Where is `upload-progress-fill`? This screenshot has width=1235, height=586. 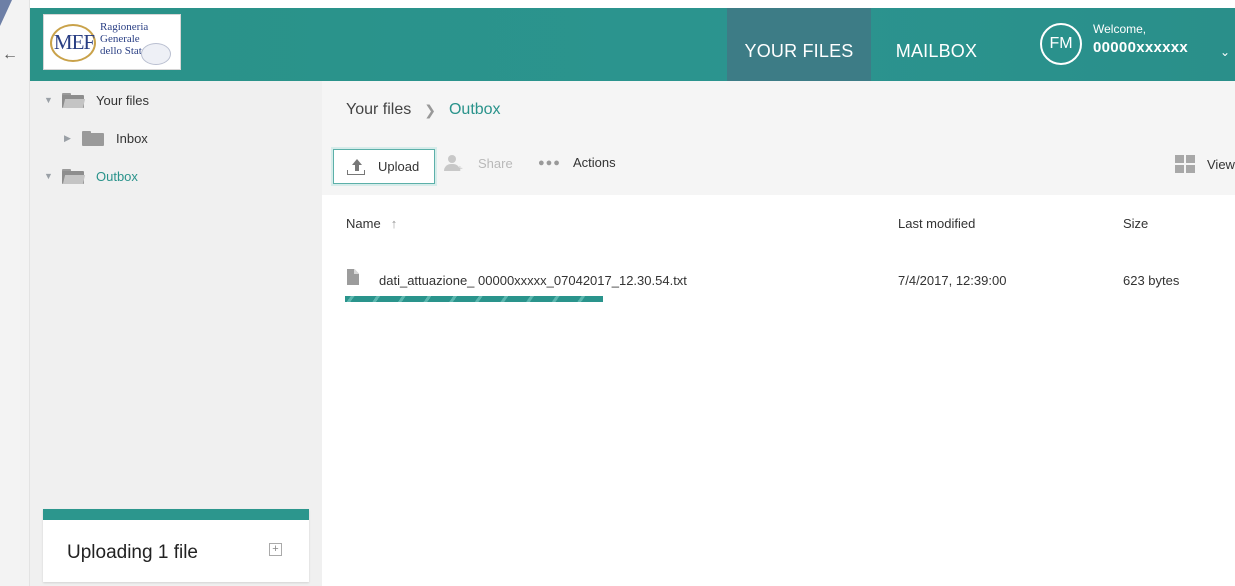 upload-progress-fill is located at coordinates (474, 299).